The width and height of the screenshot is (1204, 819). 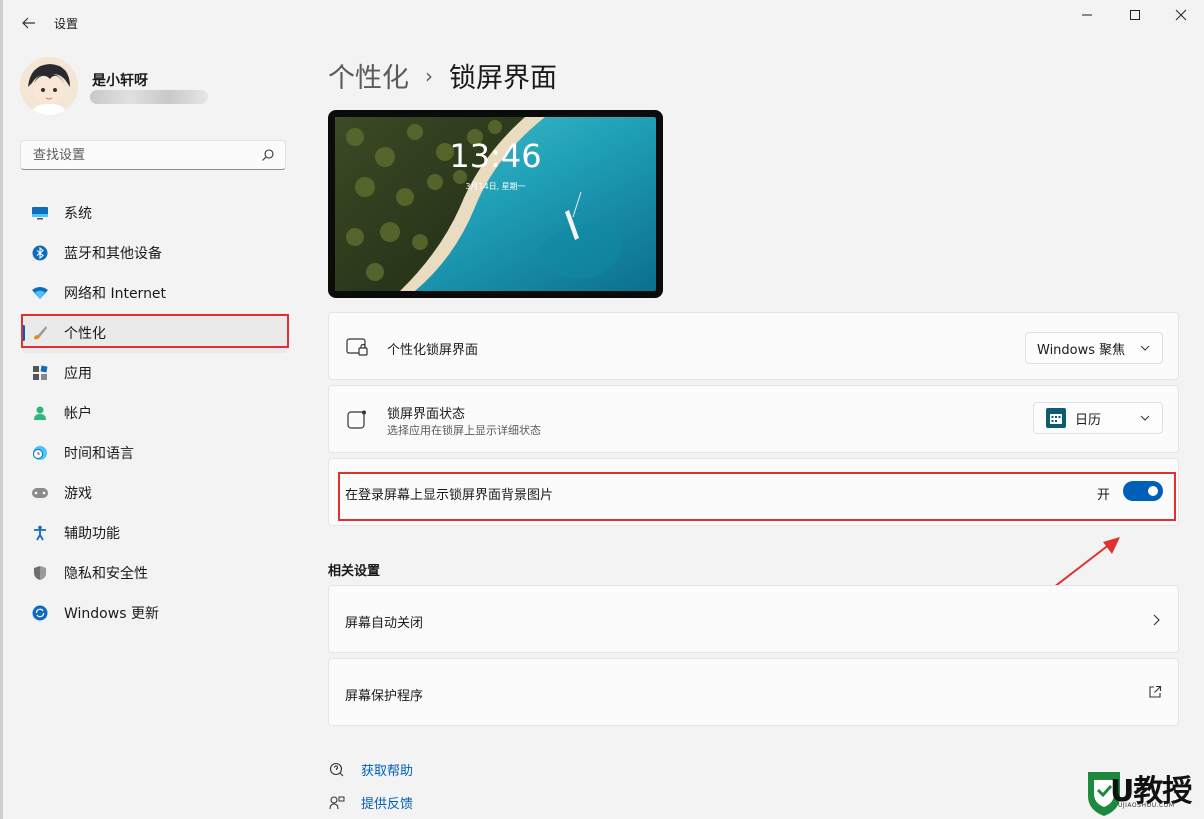 What do you see at coordinates (384, 623) in the screenshot?
I see `related-item-label: 屏幕自动关闭` at bounding box center [384, 623].